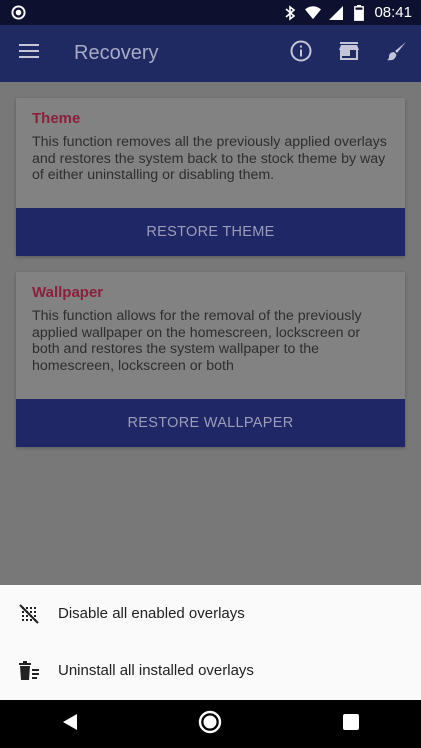 Image resolution: width=421 pixels, height=748 pixels. I want to click on store-icon, so click(349, 53).